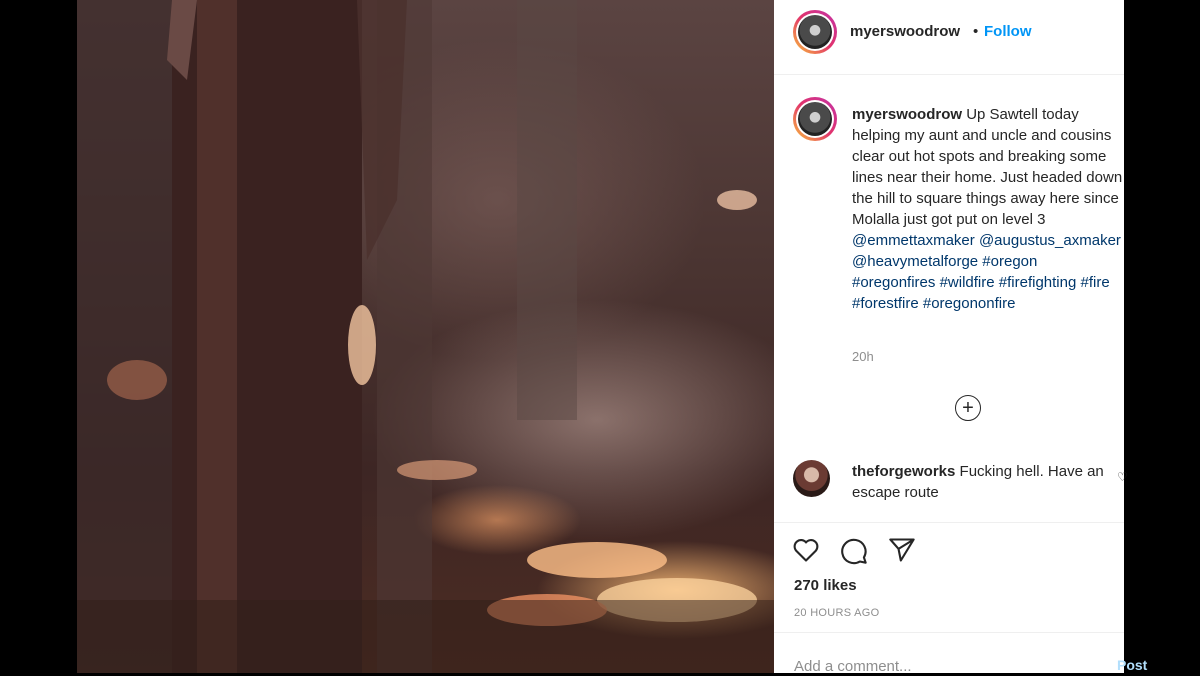  I want to click on comment-username: theforgeworks, so click(903, 471).